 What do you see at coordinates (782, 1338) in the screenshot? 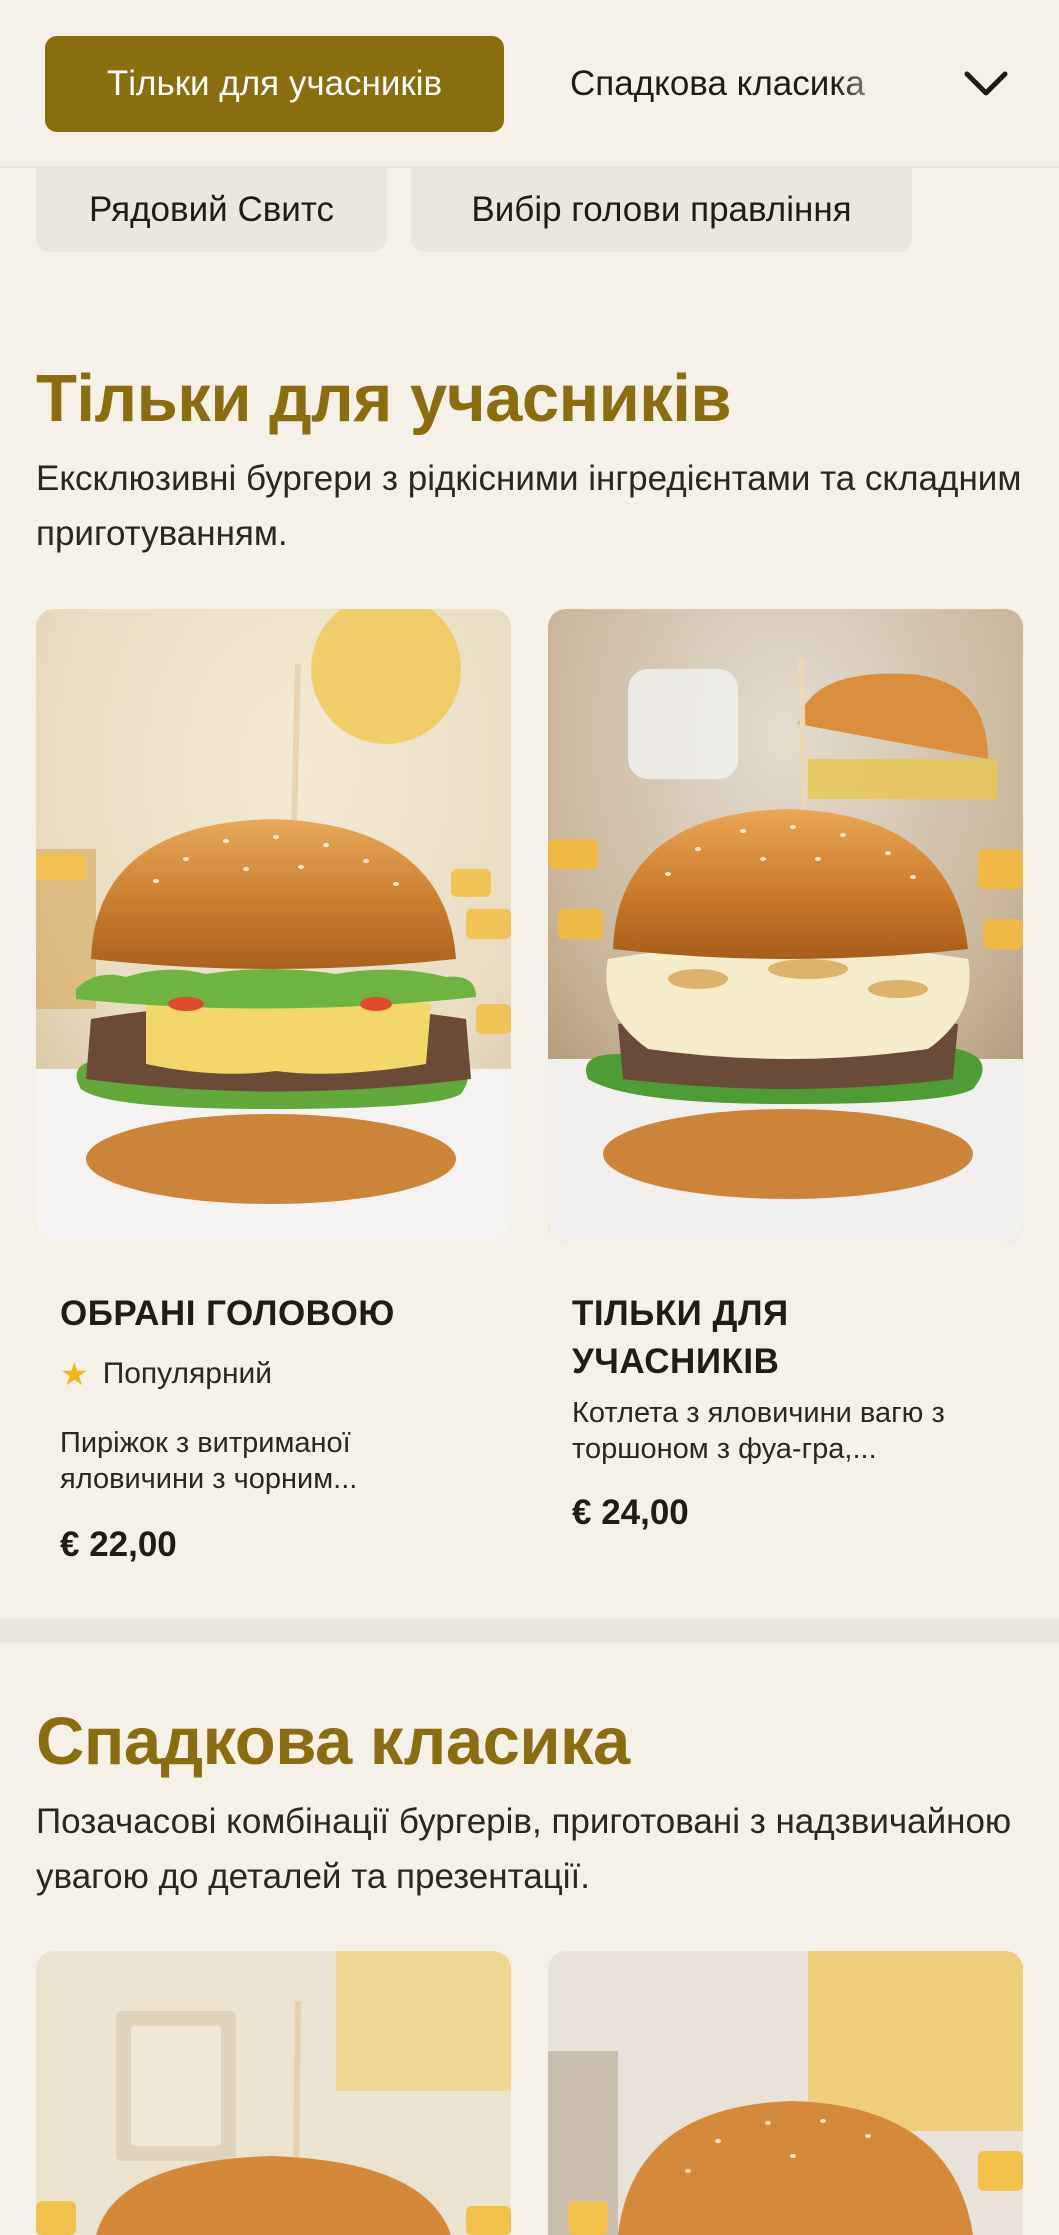
I see `menu-item-name: ТІЛЬКИ ДЛЯ УЧАСНИКІВ` at bounding box center [782, 1338].